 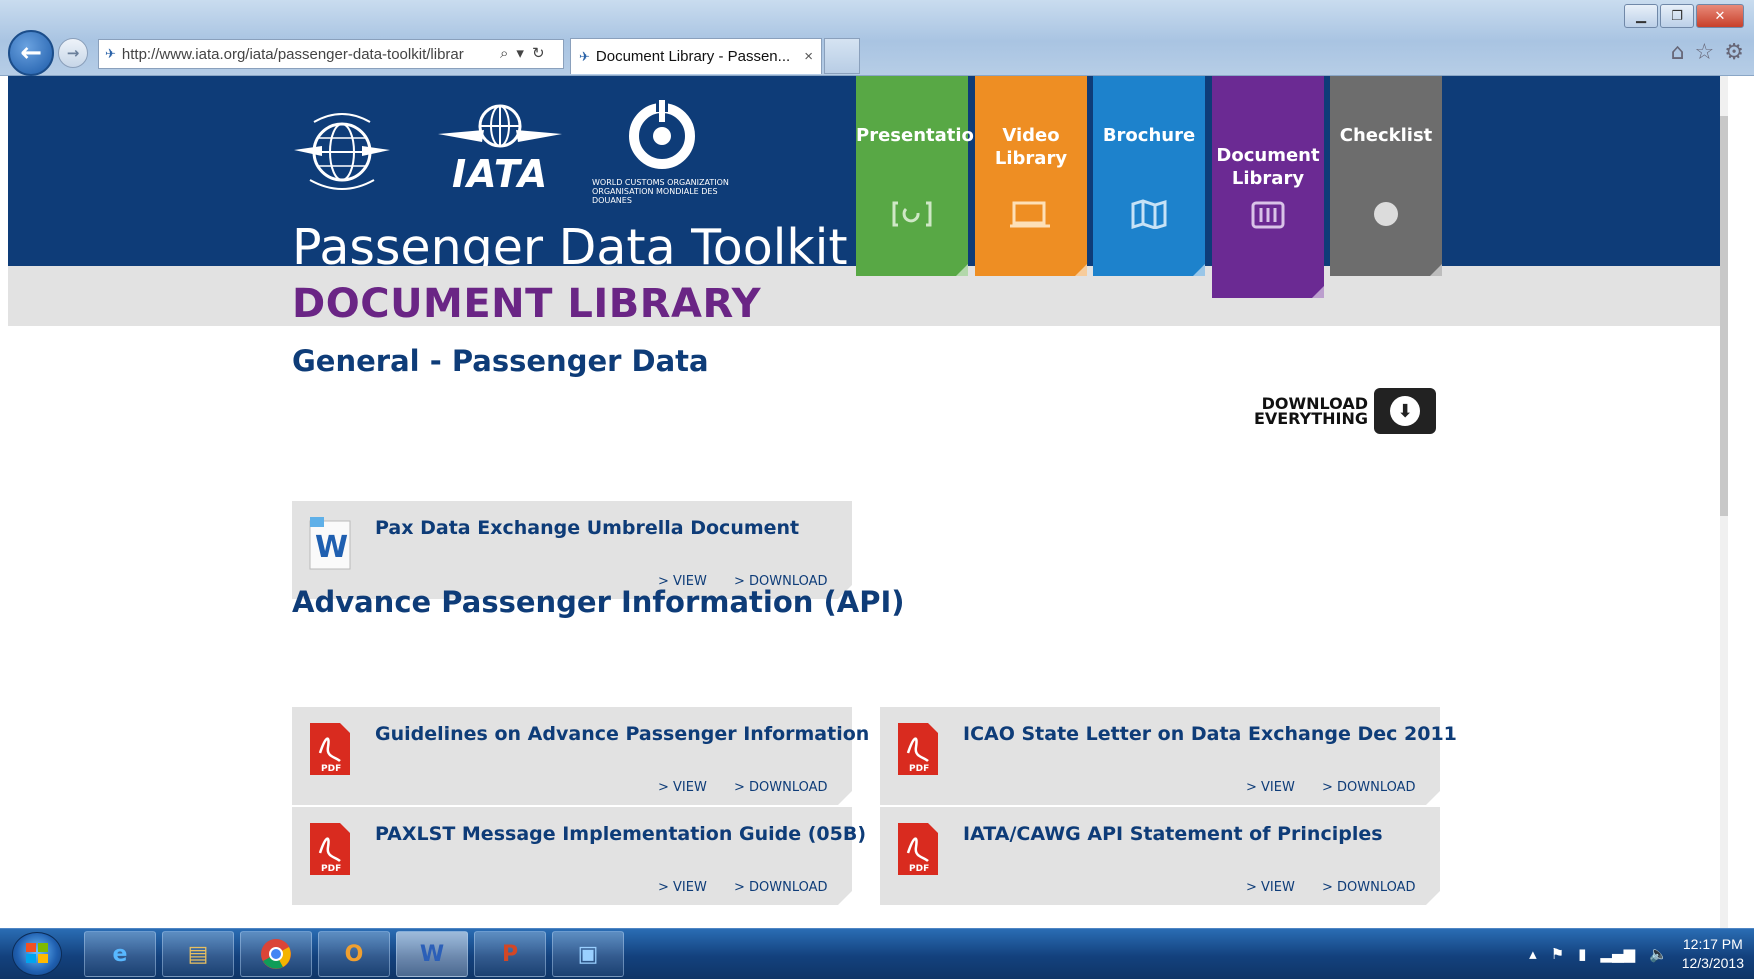 I want to click on tab-close-icon: ×, so click(x=808, y=56).